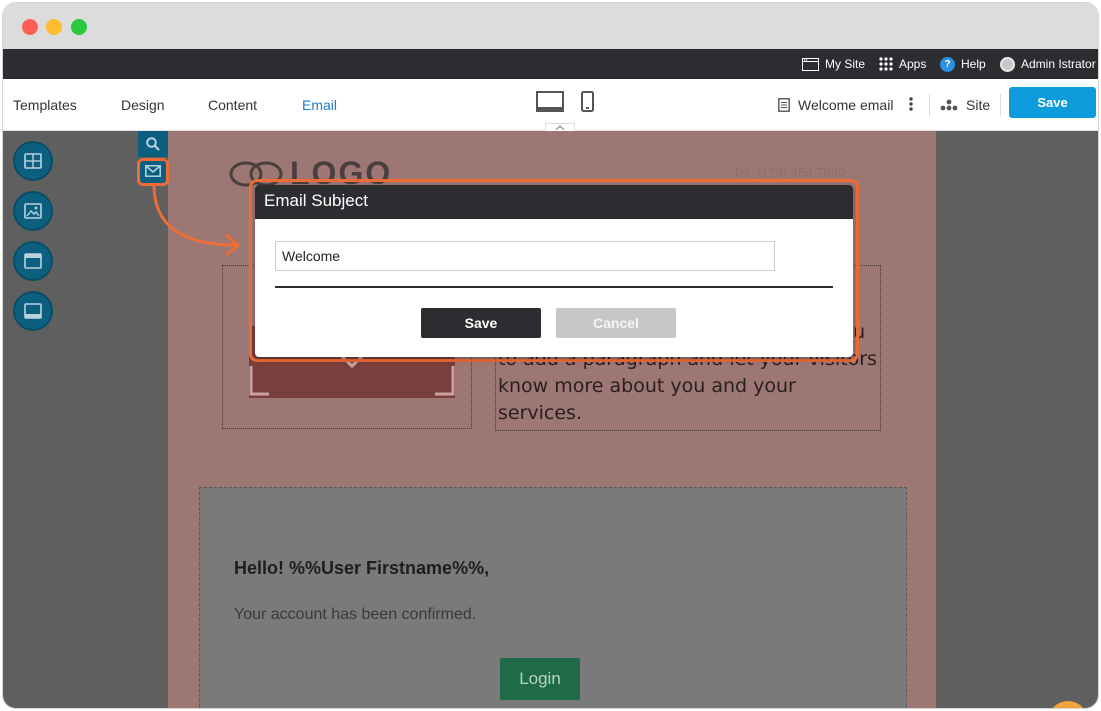 The width and height of the screenshot is (1101, 711). I want to click on header-tool-button, so click(33, 261).